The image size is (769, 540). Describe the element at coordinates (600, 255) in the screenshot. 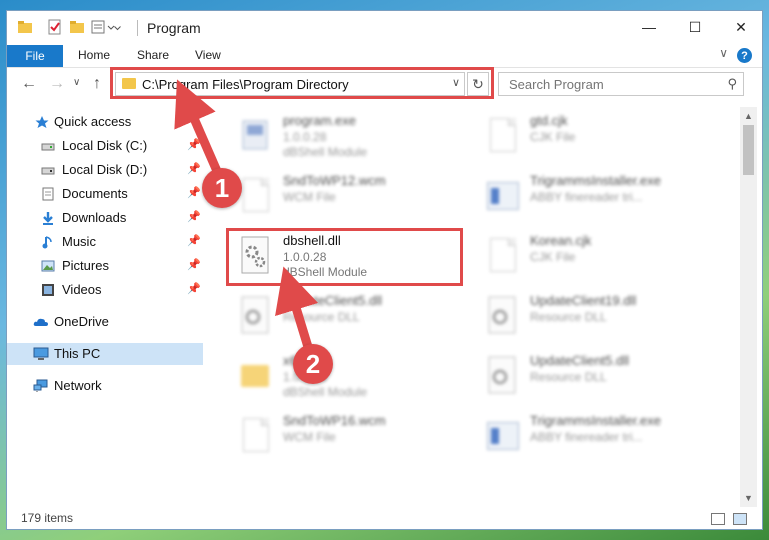

I see `file-item: Korean.cjk CJK File` at that location.